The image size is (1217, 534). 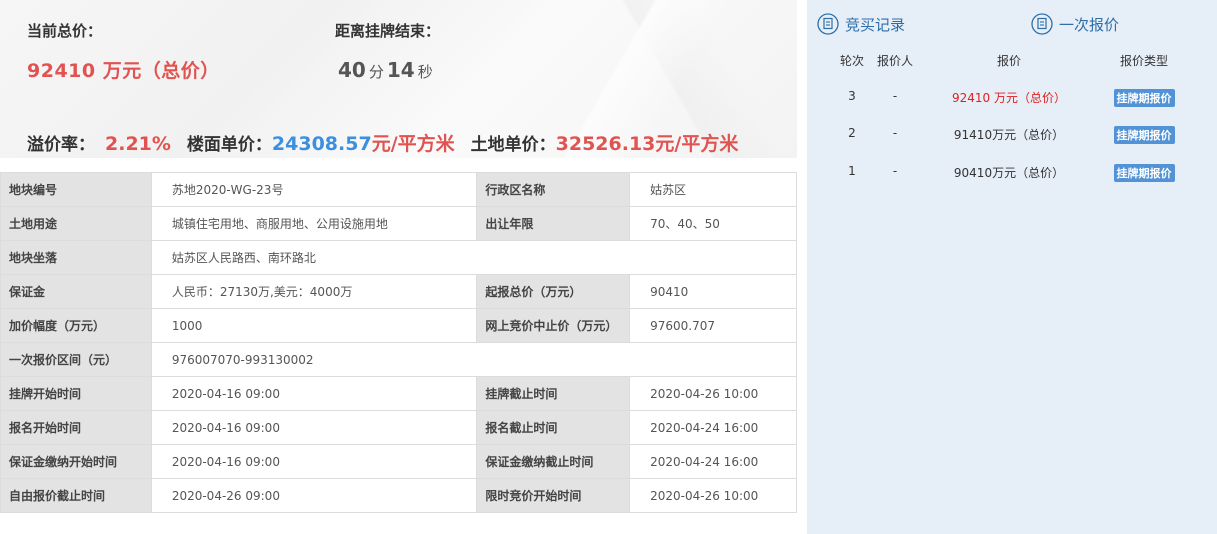 What do you see at coordinates (1008, 61) in the screenshot?
I see `col-price: 报价` at bounding box center [1008, 61].